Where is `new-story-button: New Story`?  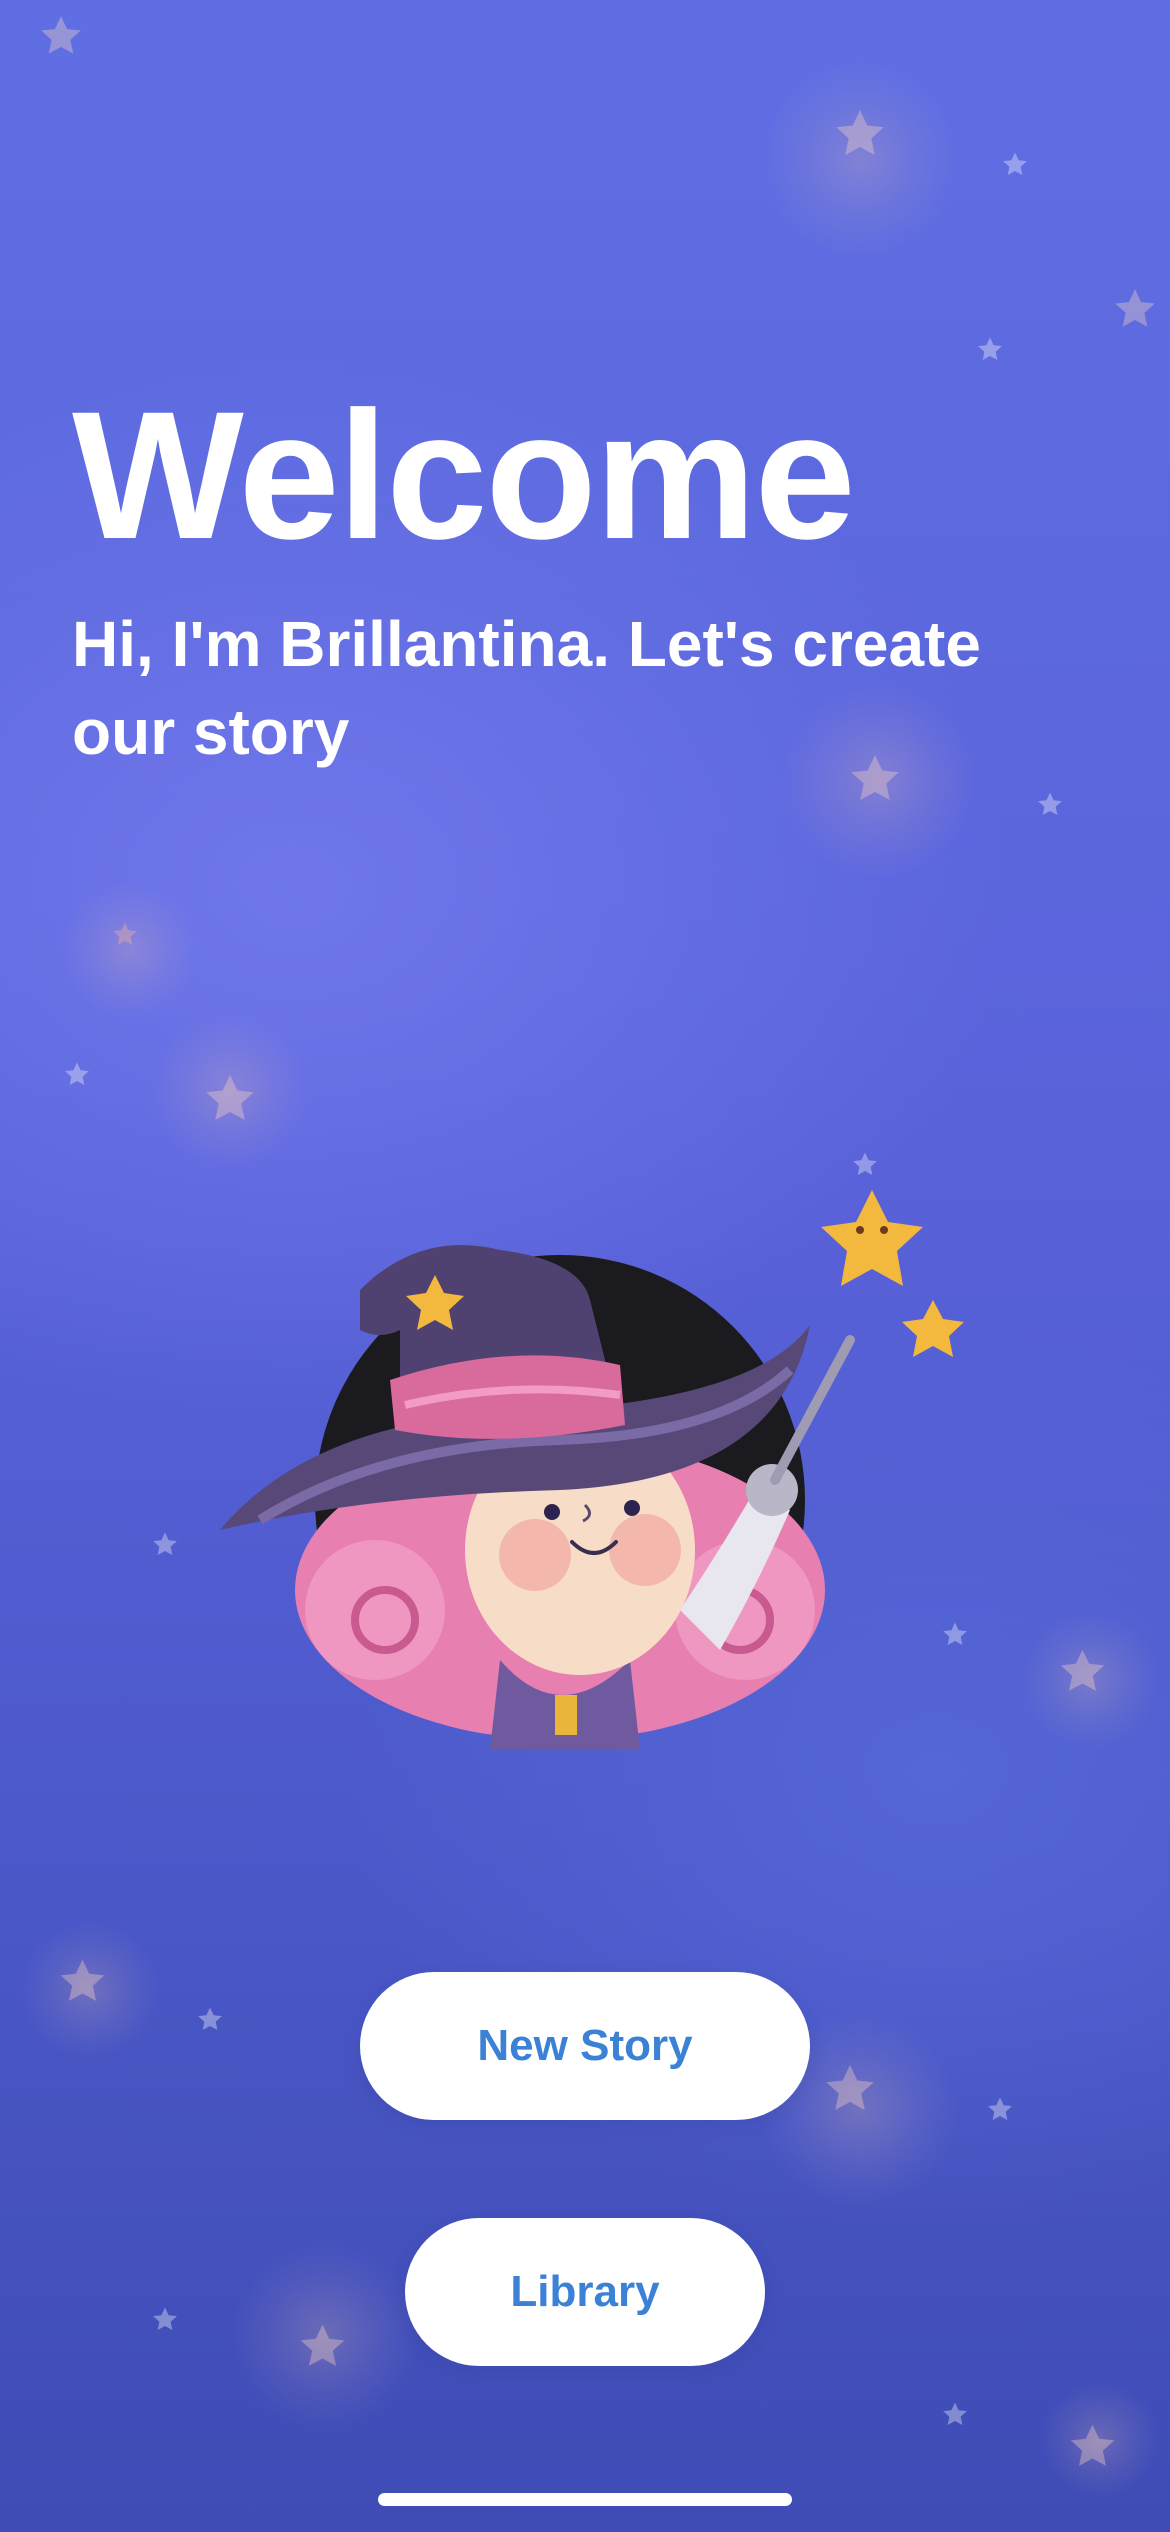 new-story-button: New Story is located at coordinates (585, 2046).